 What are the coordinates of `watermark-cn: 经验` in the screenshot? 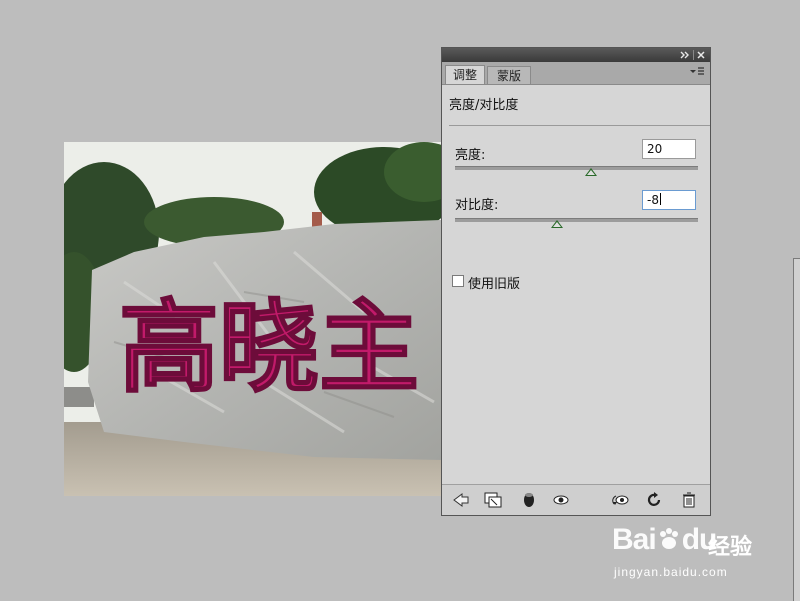 It's located at (730, 547).